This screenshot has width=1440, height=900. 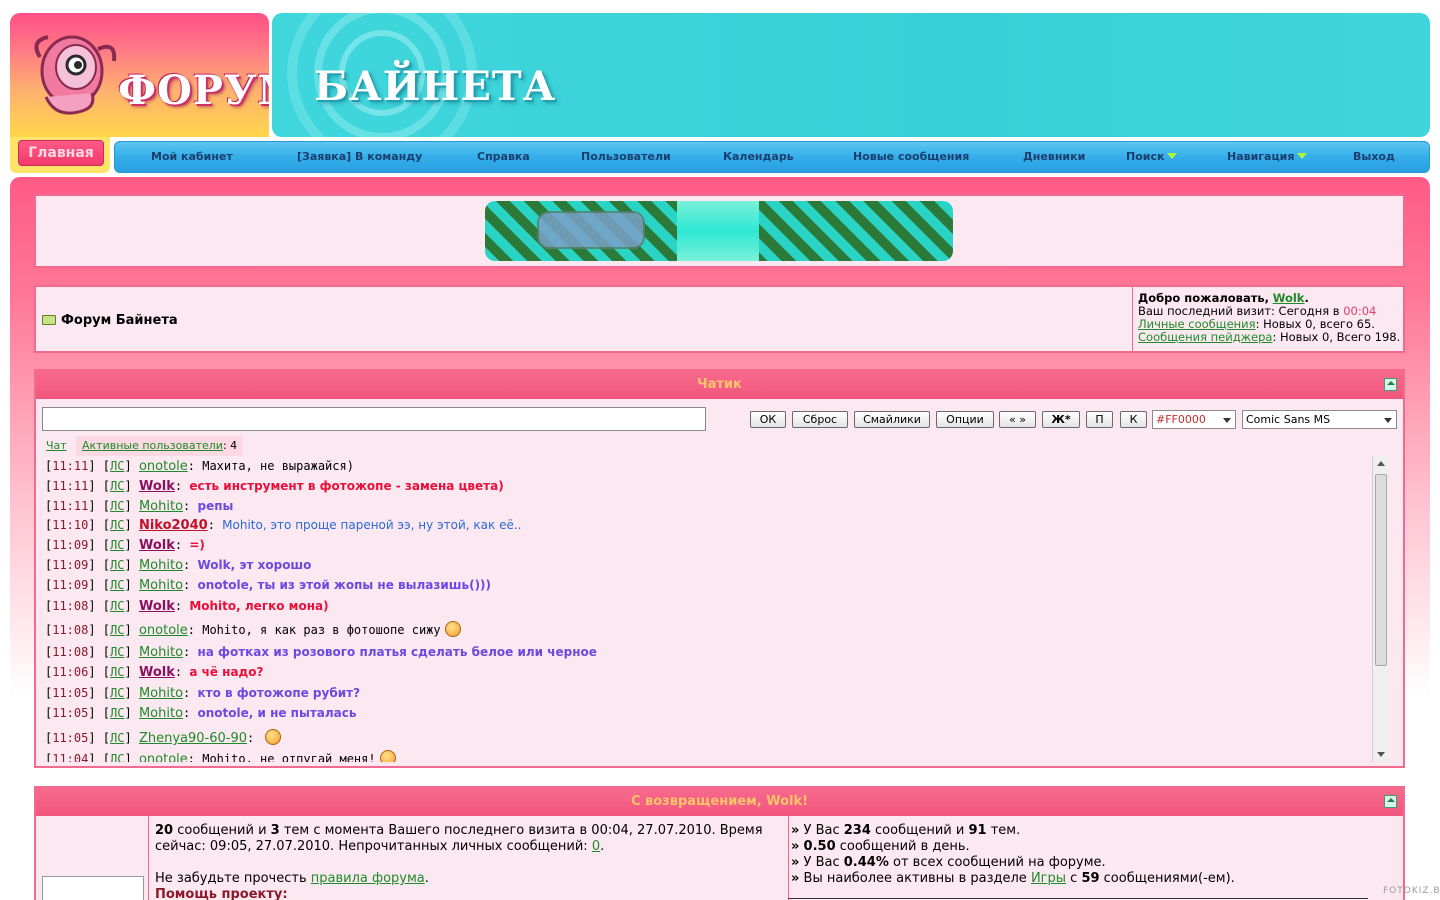 I want to click on chat-reset-button: Сброс, so click(x=820, y=419).